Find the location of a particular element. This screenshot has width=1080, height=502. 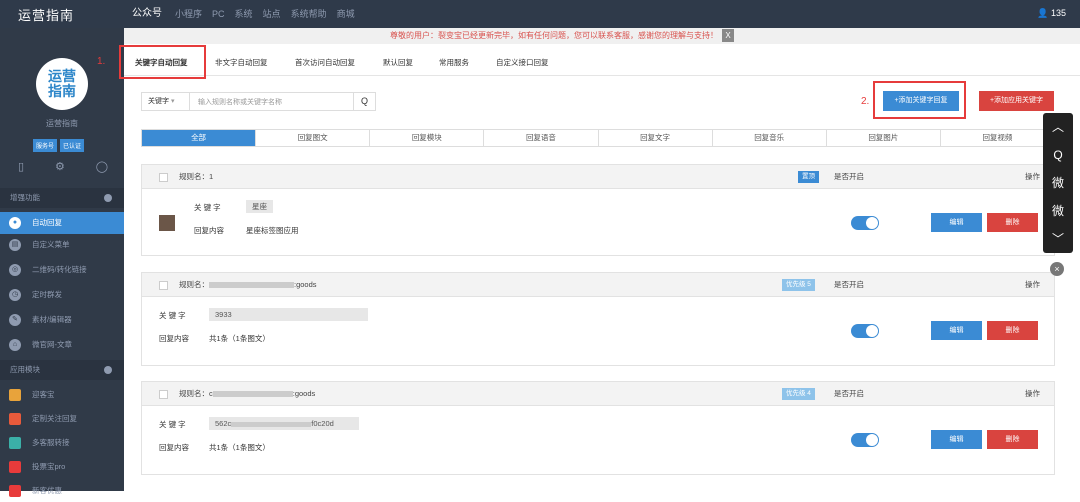

user-menu: 👤 135 is located at coordinates (1051, 13).